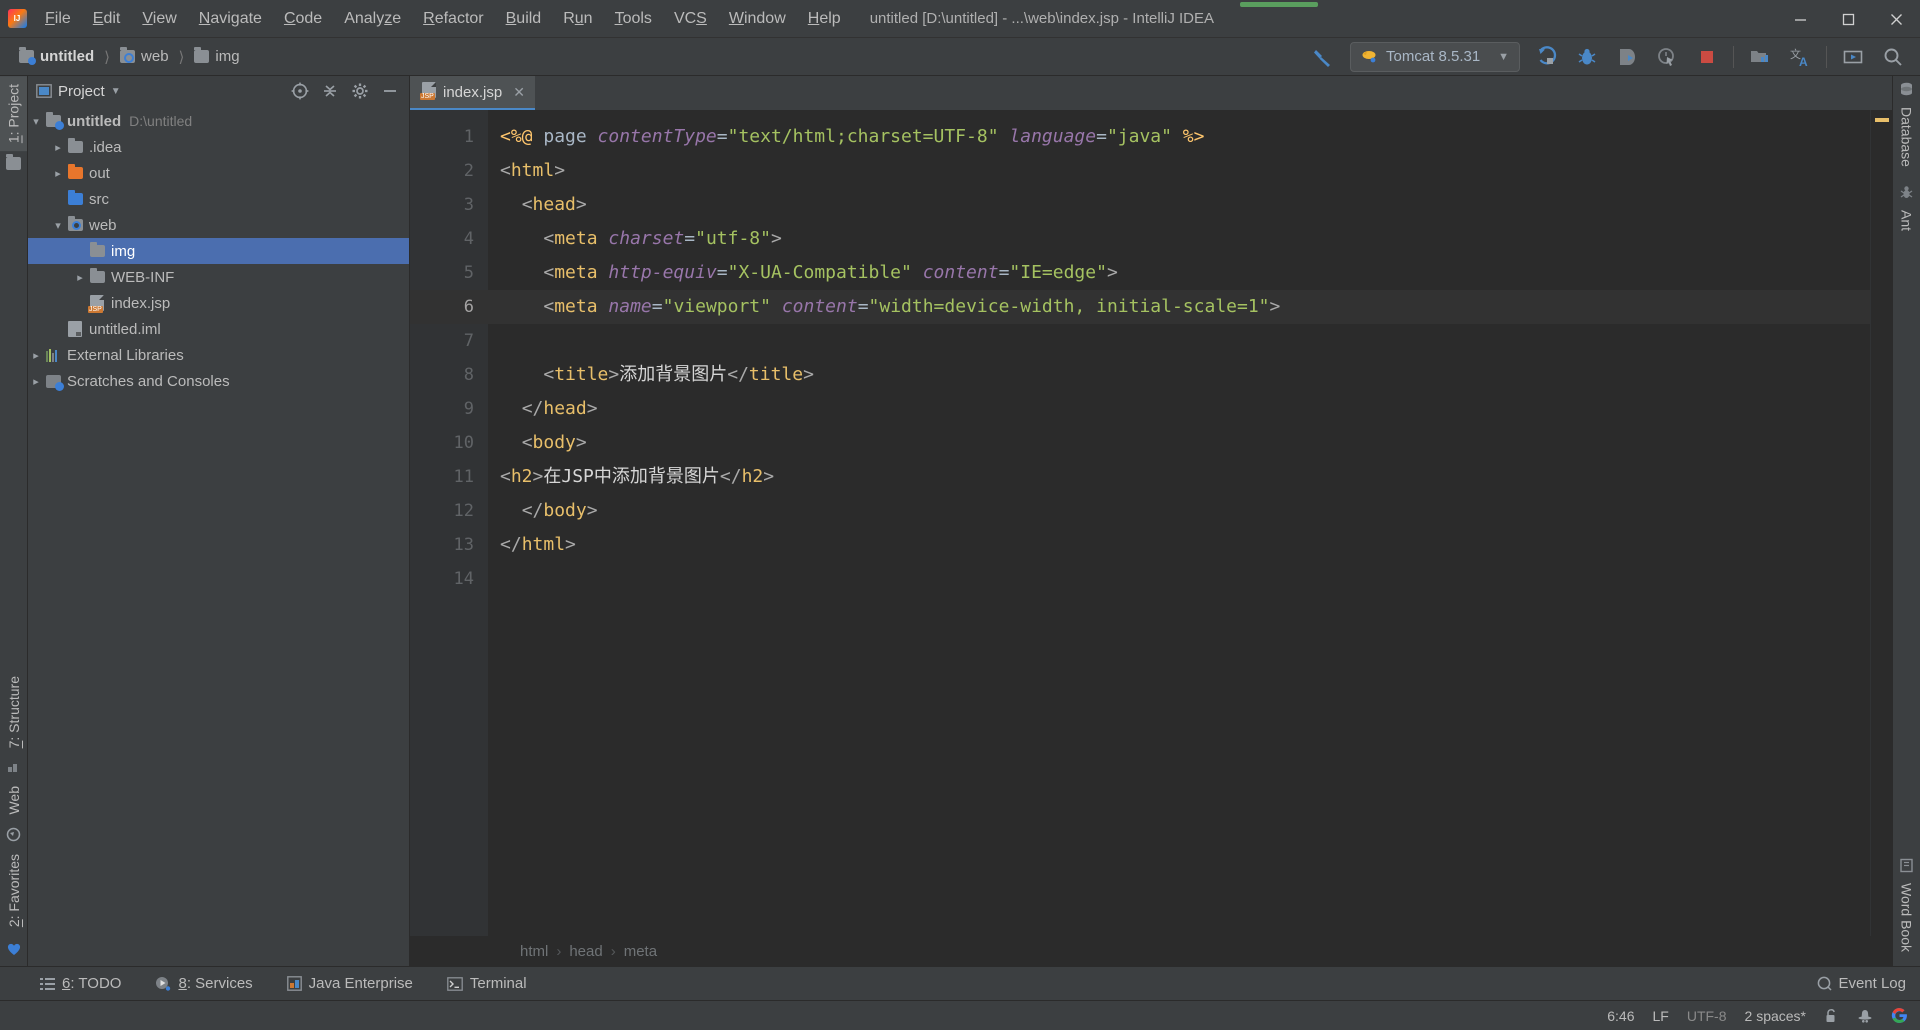 This screenshot has width=1920, height=1030. What do you see at coordinates (218, 251) in the screenshot?
I see `tree-row-img: img` at bounding box center [218, 251].